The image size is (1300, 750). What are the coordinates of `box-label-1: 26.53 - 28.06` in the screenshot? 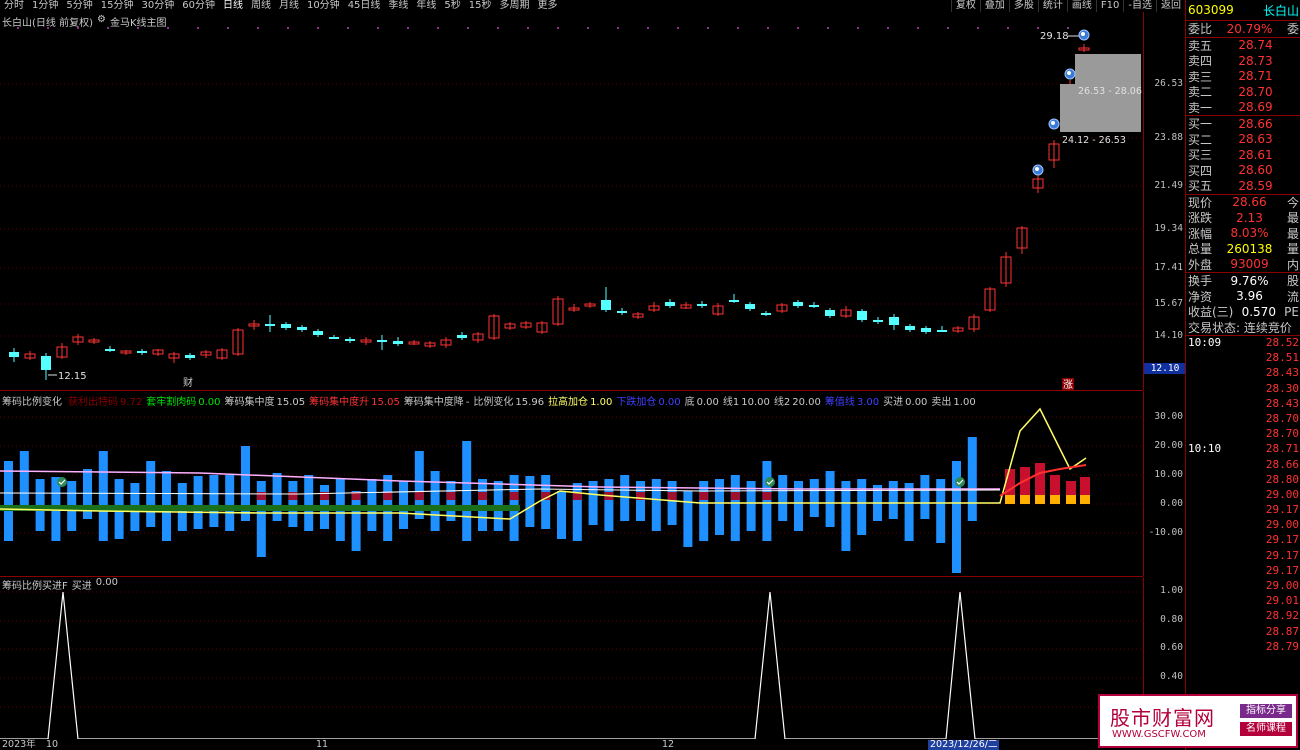 It's located at (1110, 91).